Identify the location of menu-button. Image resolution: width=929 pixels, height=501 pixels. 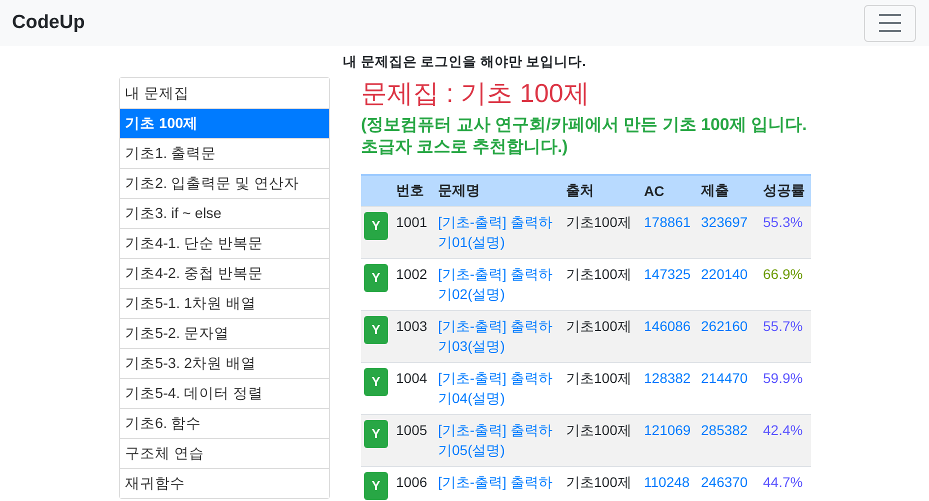
(890, 23).